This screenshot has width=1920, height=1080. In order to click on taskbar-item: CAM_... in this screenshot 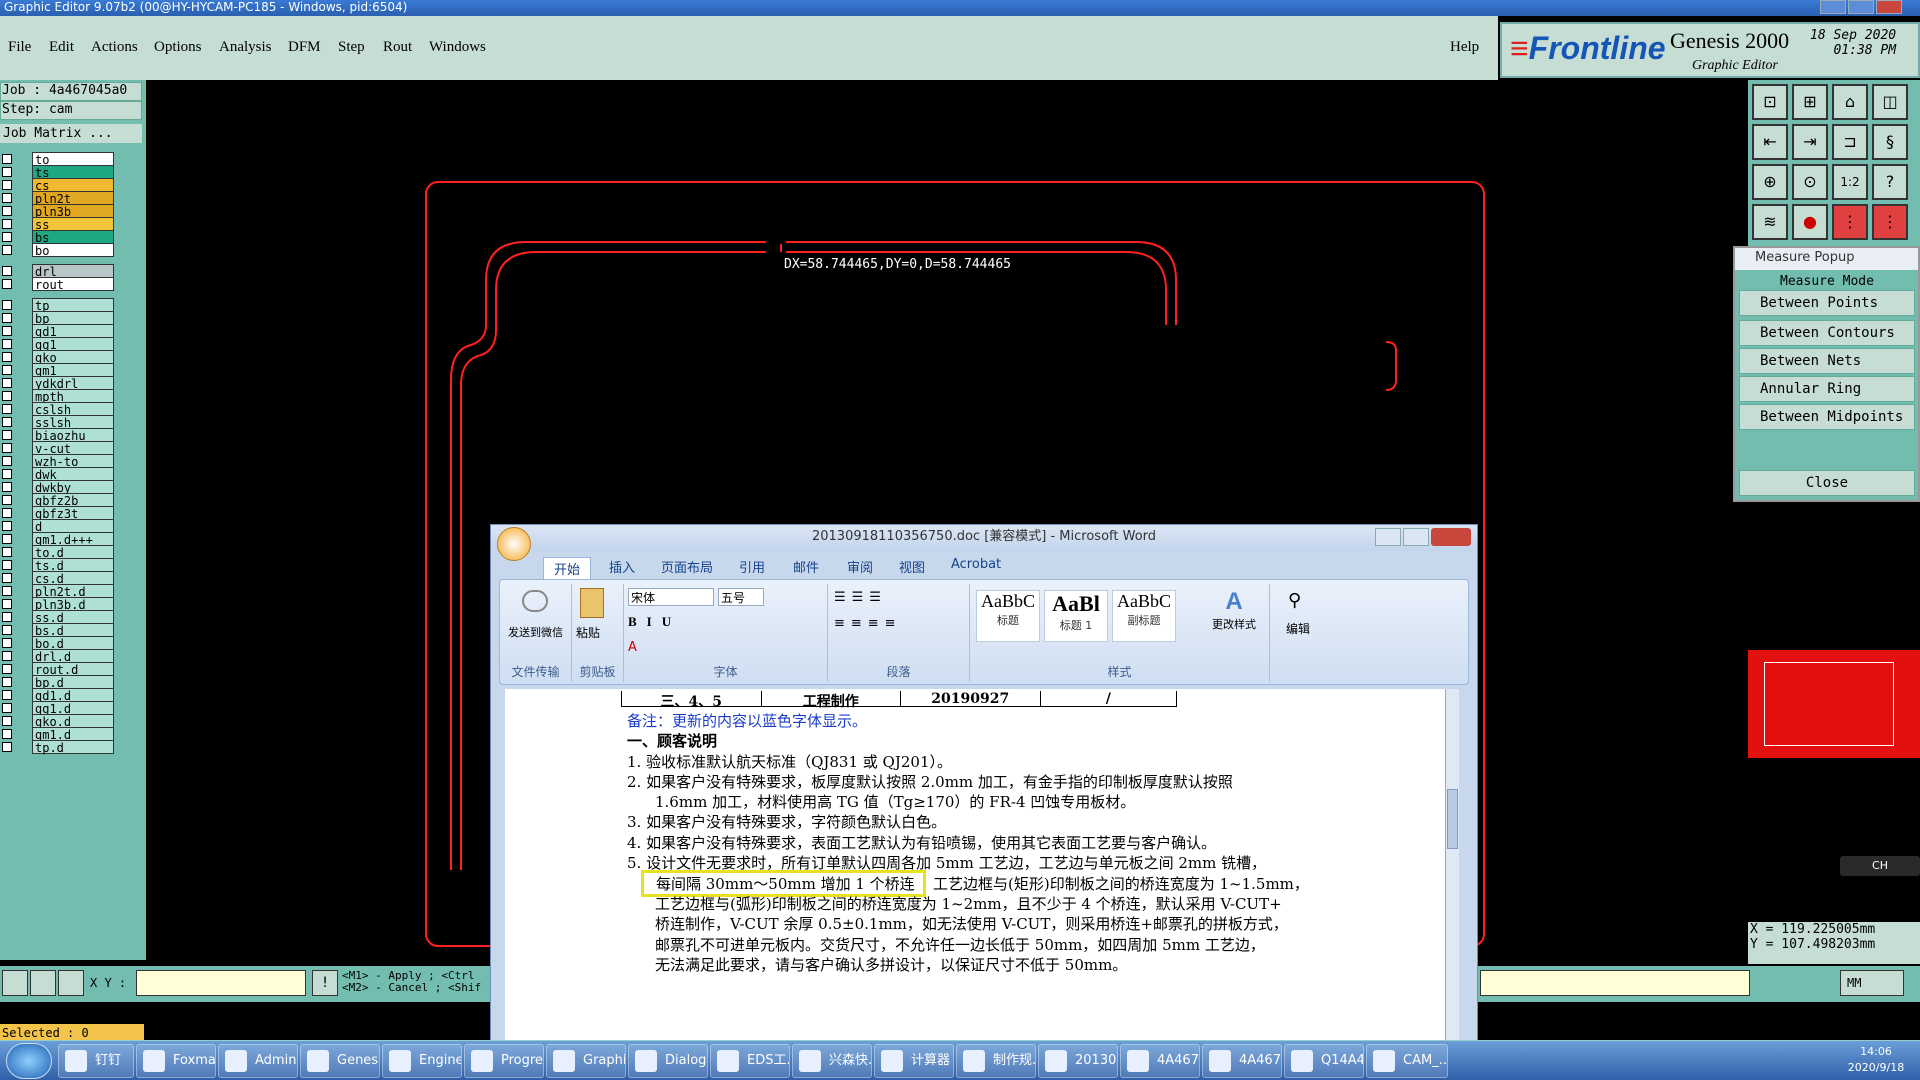, I will do `click(1407, 1061)`.